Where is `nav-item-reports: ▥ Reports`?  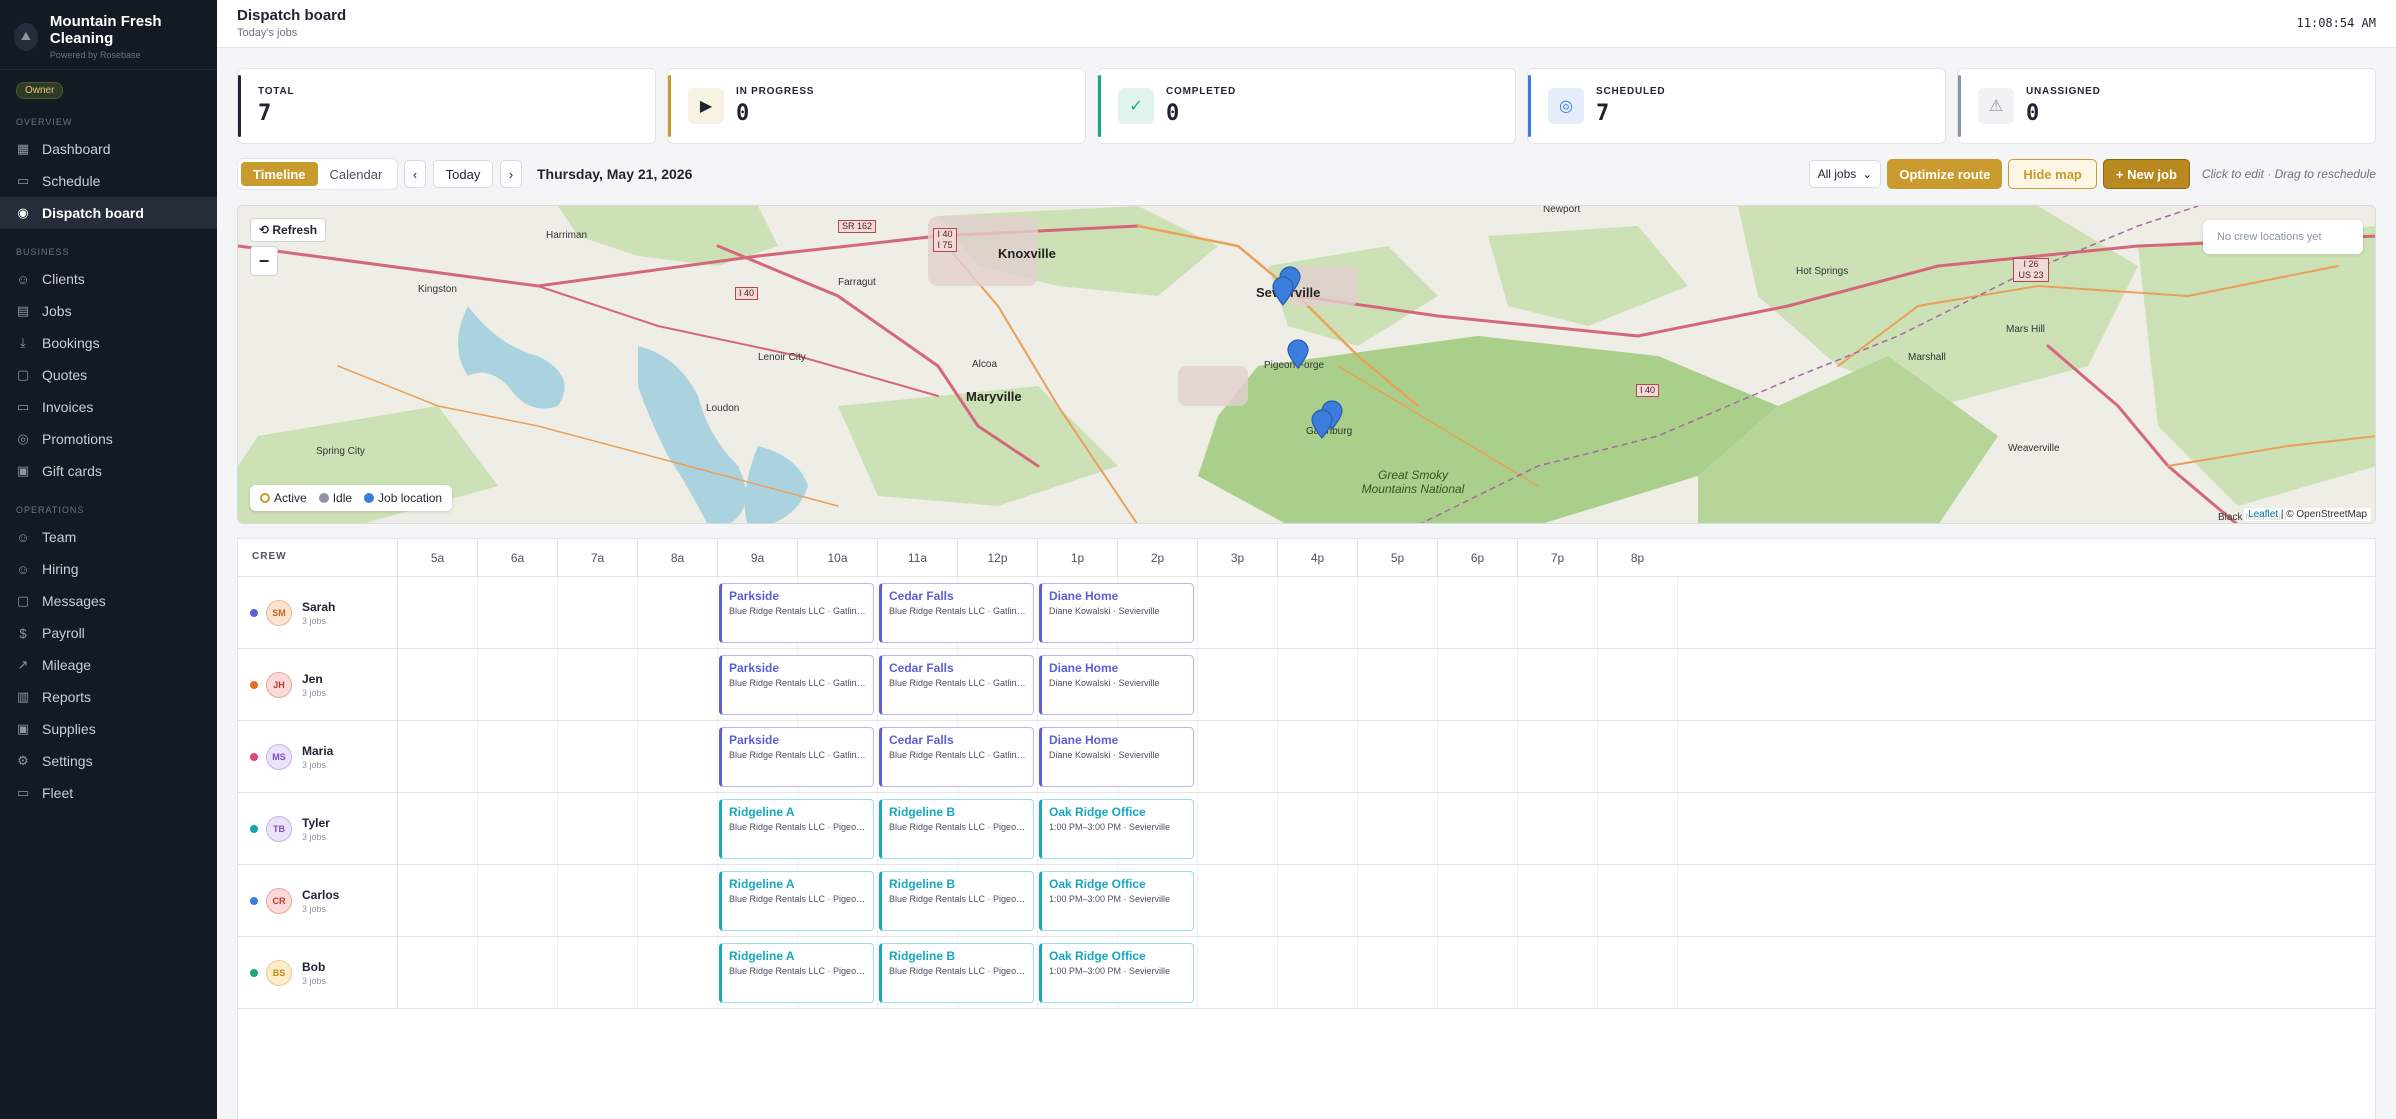 nav-item-reports: ▥ Reports is located at coordinates (108, 697).